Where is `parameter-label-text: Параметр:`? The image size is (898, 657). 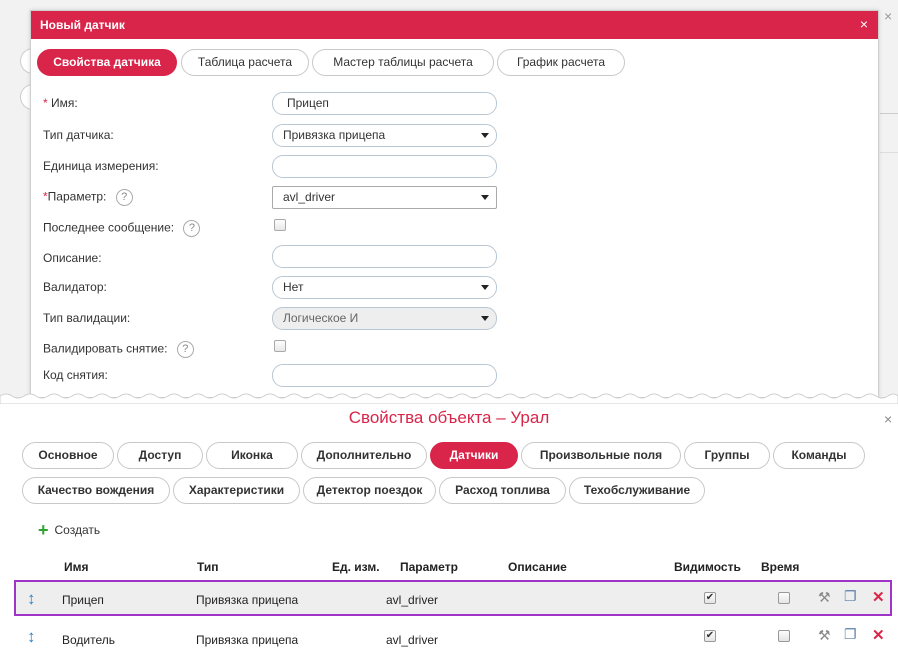
parameter-label-text: Параметр: is located at coordinates (77, 196).